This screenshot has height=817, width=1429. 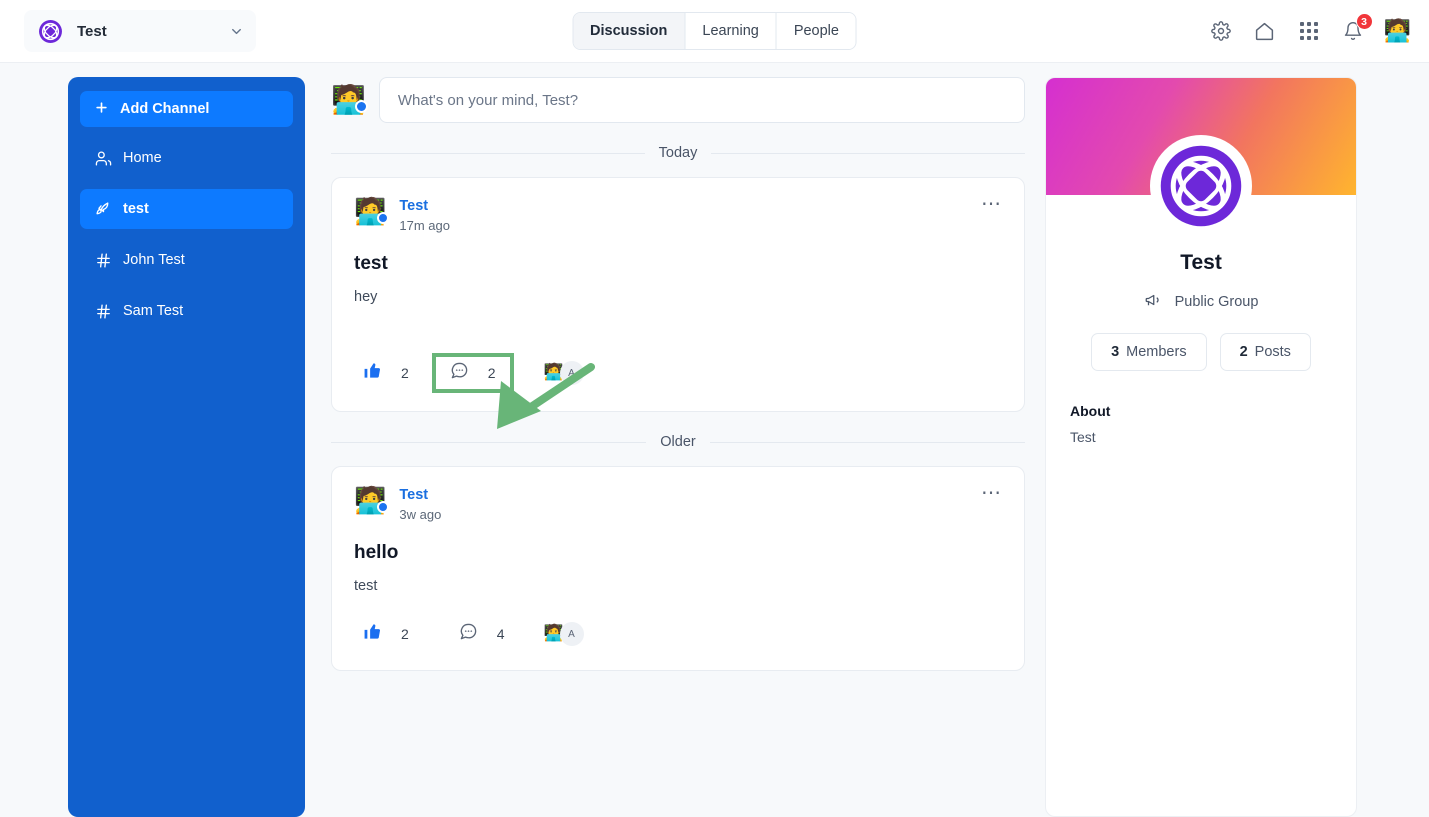 I want to click on post-composer-input, so click(x=701, y=100).